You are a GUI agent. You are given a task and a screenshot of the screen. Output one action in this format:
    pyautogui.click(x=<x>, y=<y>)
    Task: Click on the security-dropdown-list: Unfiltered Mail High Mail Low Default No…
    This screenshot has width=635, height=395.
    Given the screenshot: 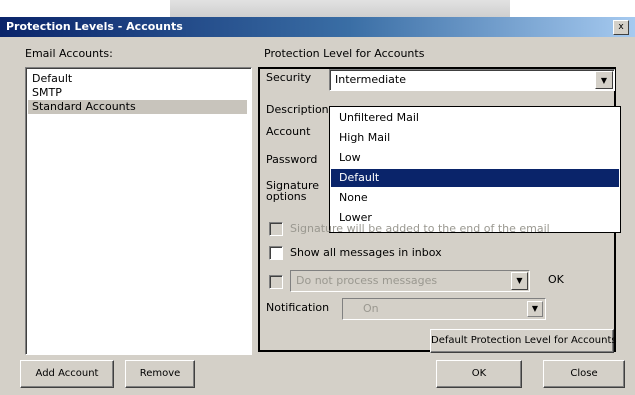 What is the action you would take?
    pyautogui.click(x=475, y=169)
    